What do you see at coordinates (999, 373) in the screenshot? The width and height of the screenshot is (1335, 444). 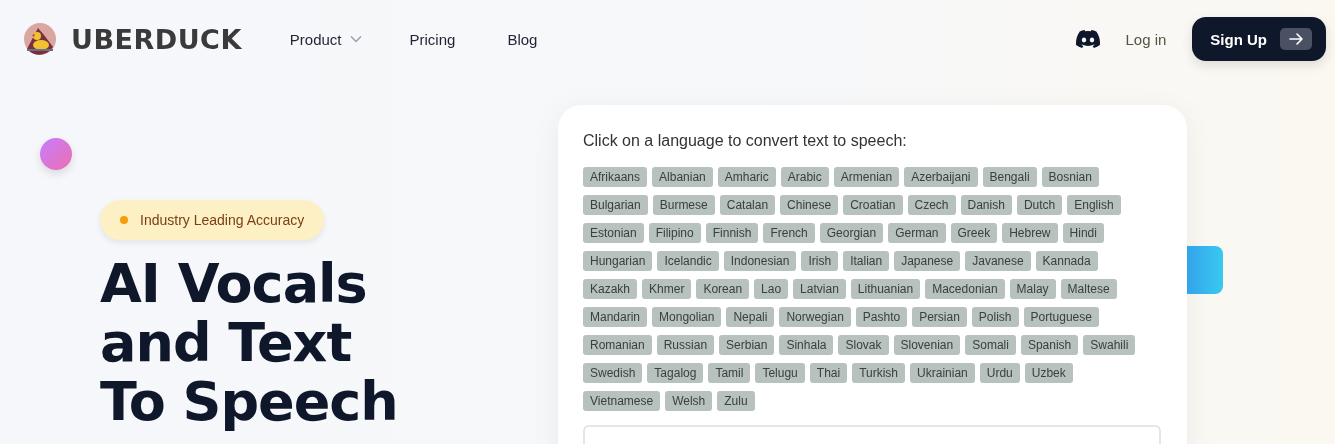 I see `language-tag: Urdu` at bounding box center [999, 373].